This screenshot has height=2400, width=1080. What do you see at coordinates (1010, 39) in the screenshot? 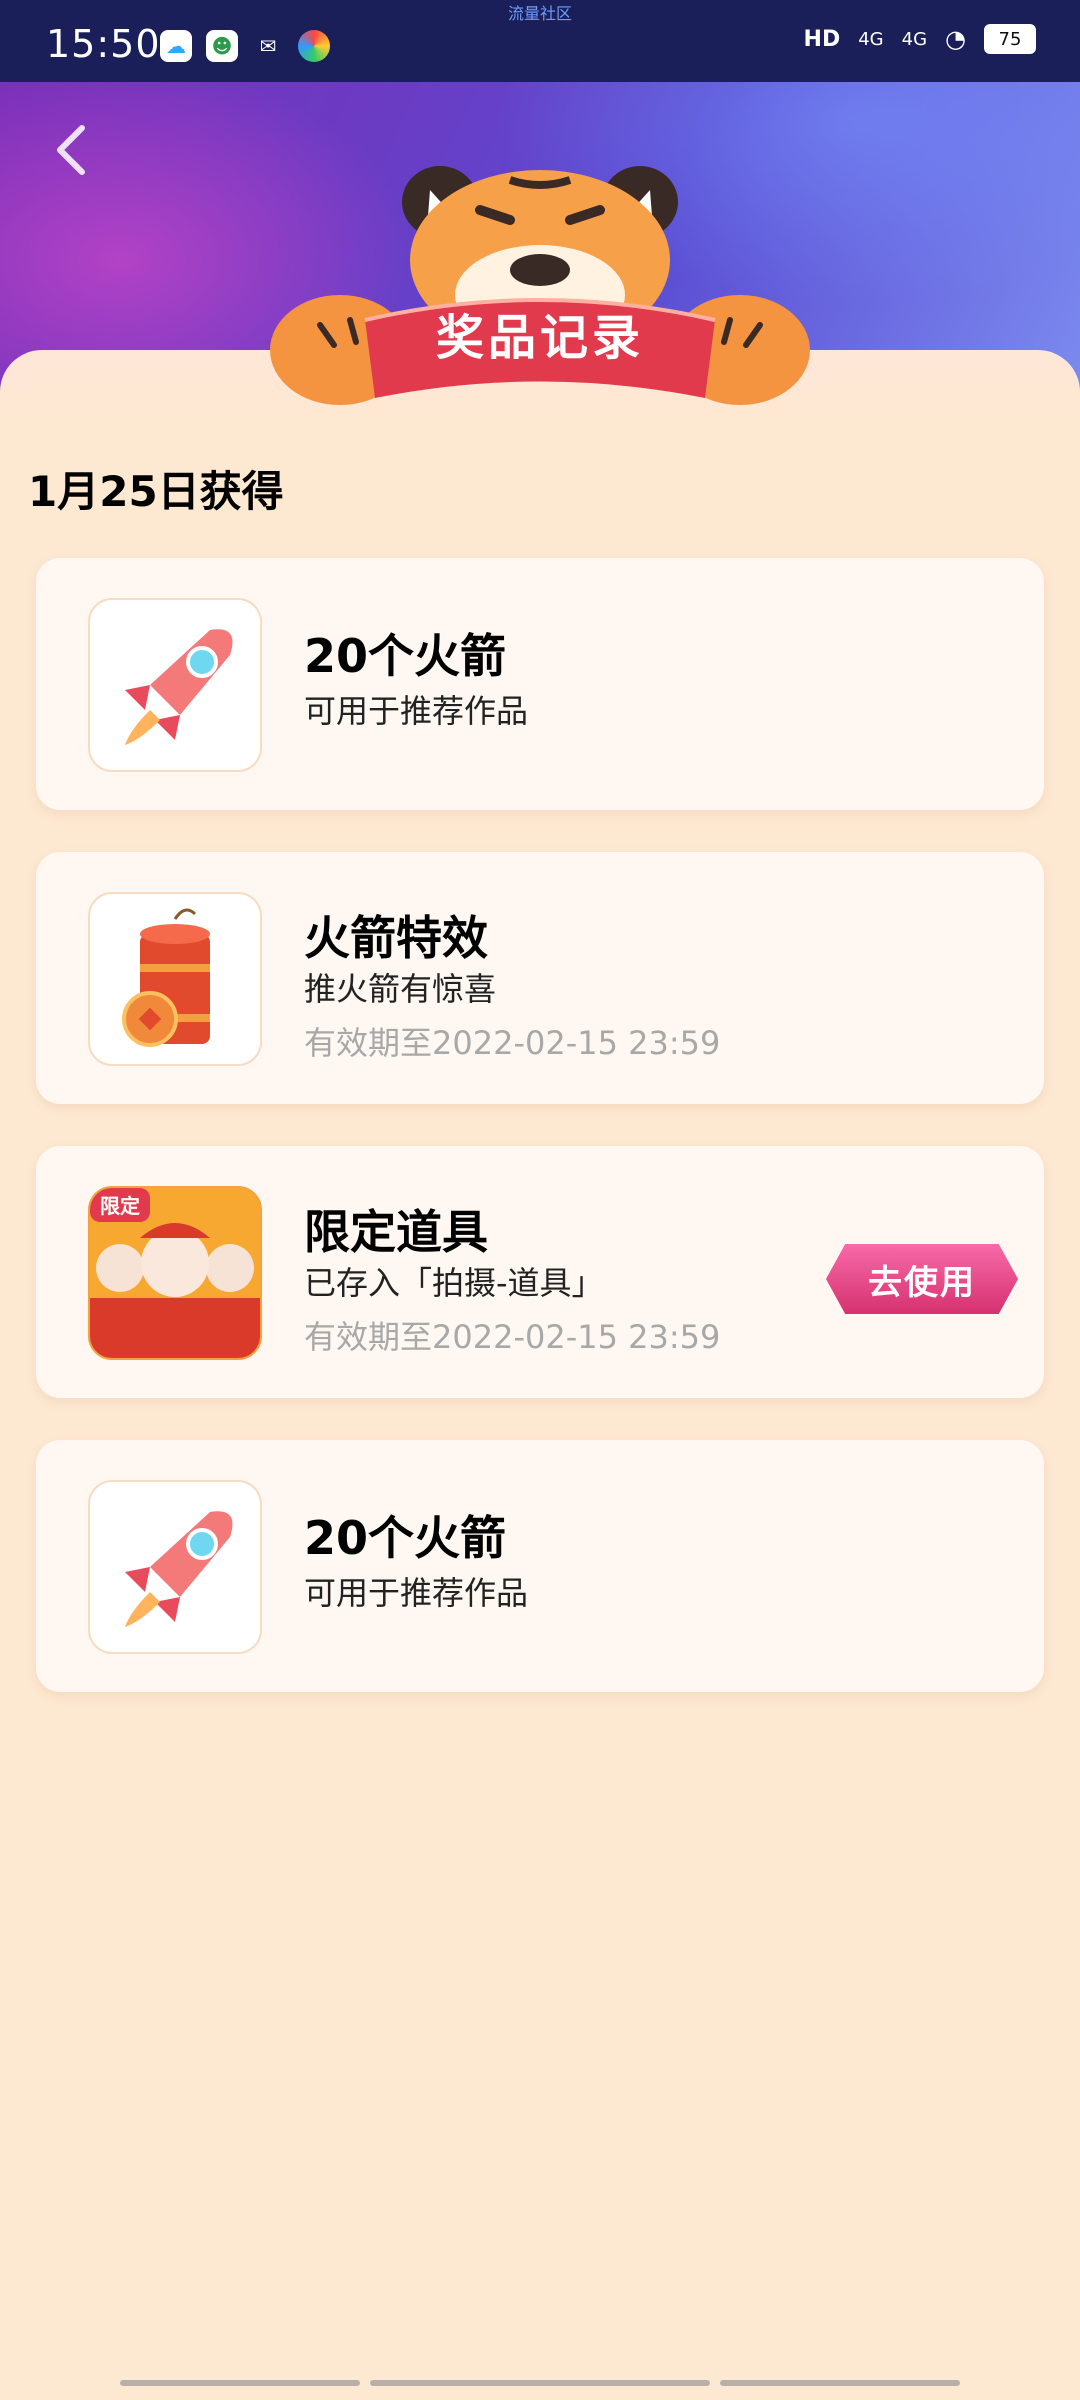
I see `battery-icon: 75` at bounding box center [1010, 39].